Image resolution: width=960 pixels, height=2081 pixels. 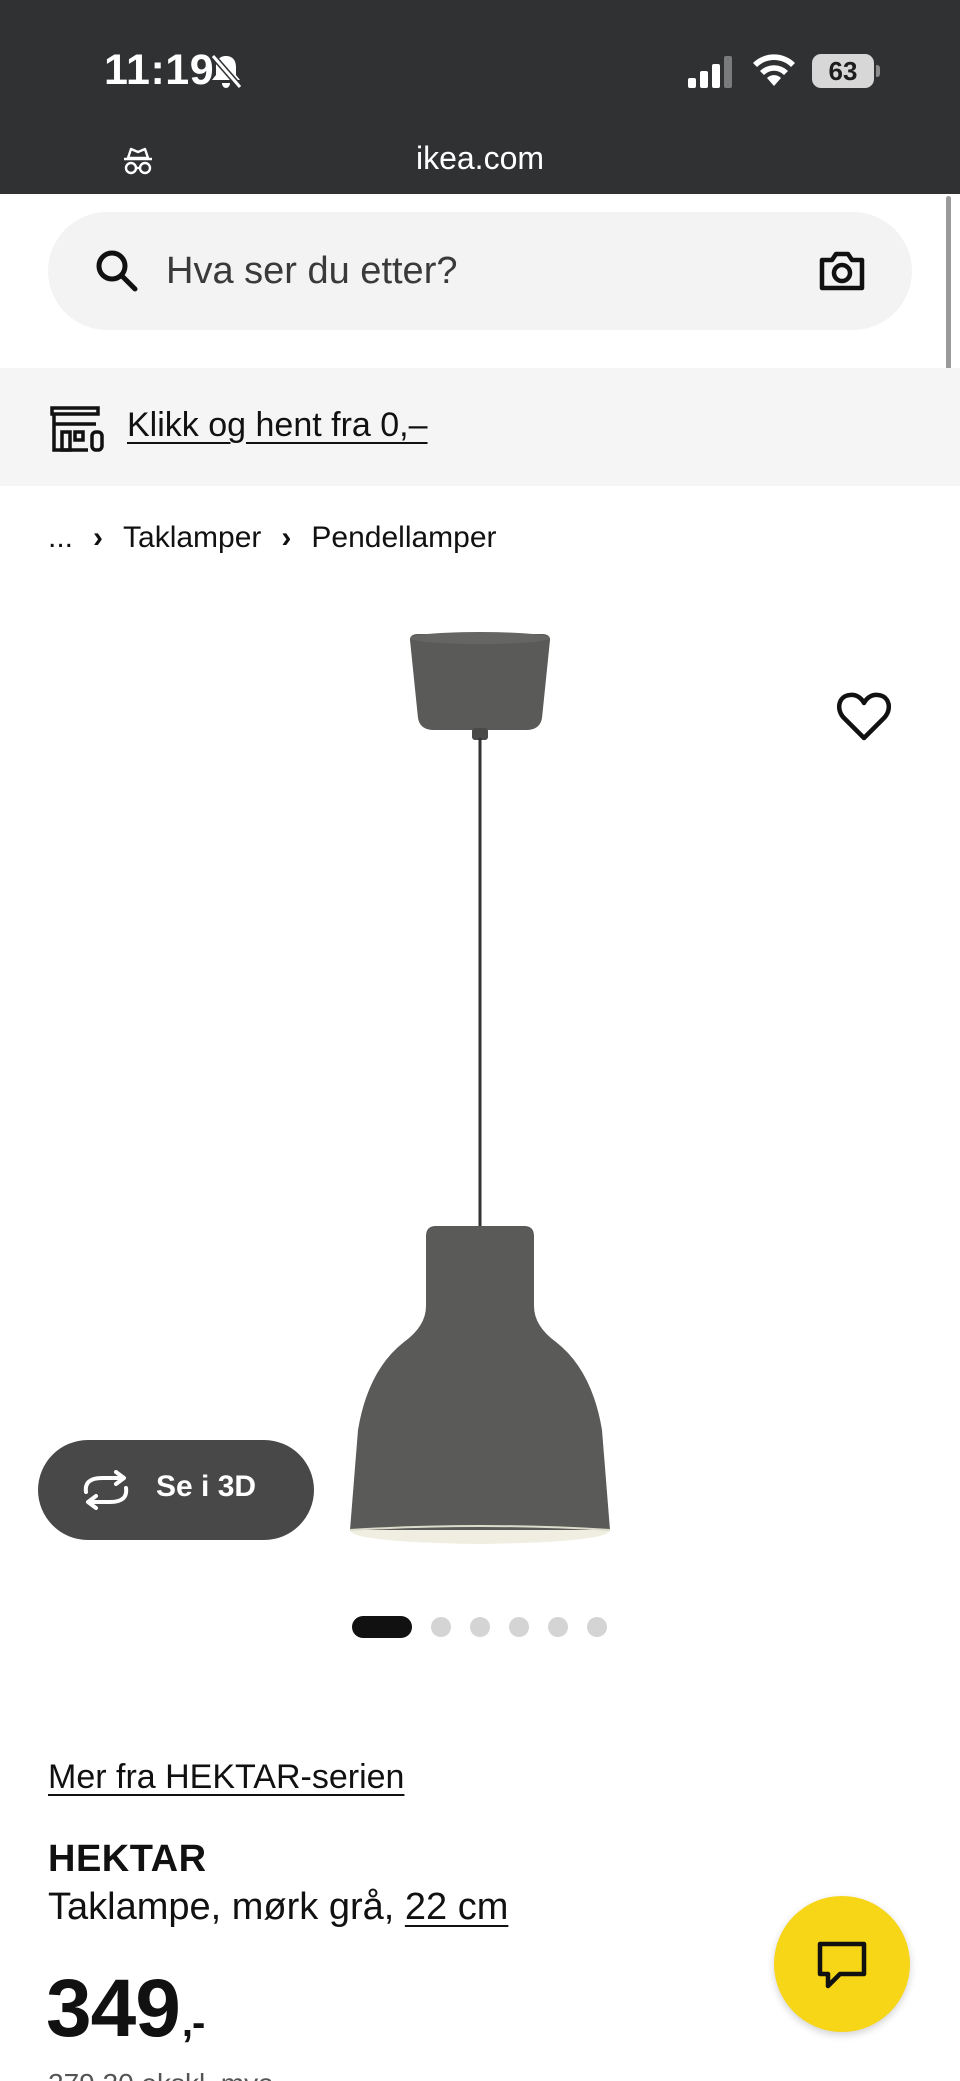 What do you see at coordinates (272, 538) in the screenshot?
I see `breadcrumb: ... › Taklamper › Pendellamper` at bounding box center [272, 538].